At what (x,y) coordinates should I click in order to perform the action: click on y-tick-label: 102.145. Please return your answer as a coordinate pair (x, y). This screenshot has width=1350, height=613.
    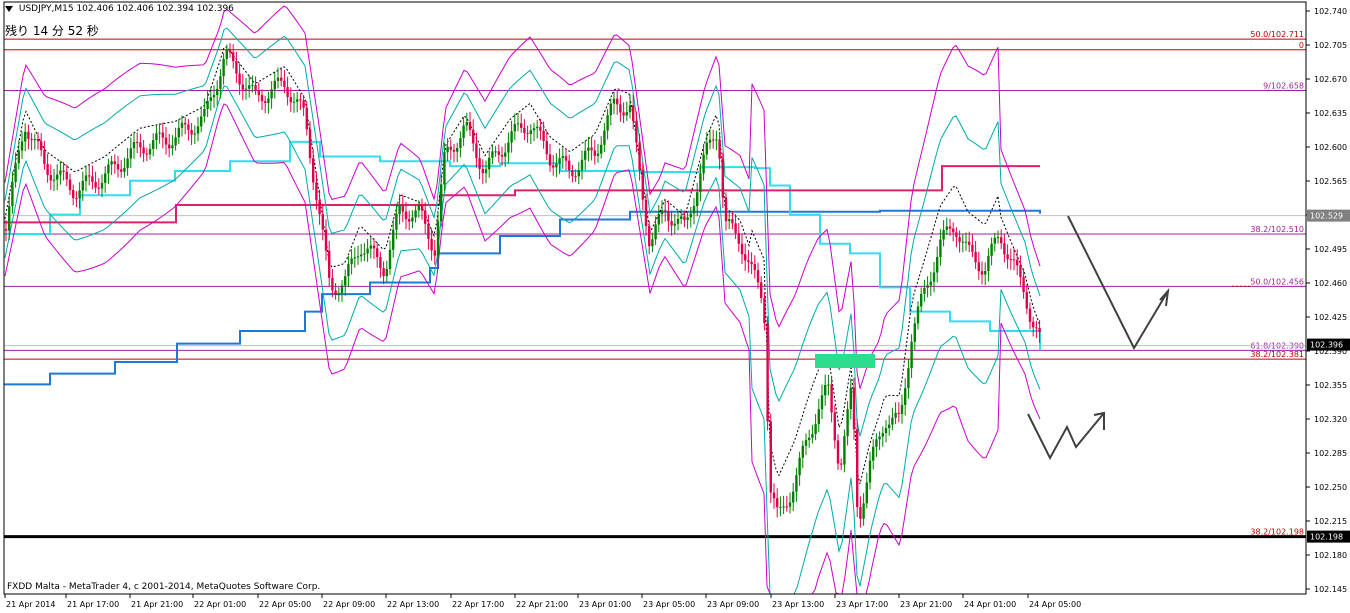
    Looking at the image, I should click on (1330, 589).